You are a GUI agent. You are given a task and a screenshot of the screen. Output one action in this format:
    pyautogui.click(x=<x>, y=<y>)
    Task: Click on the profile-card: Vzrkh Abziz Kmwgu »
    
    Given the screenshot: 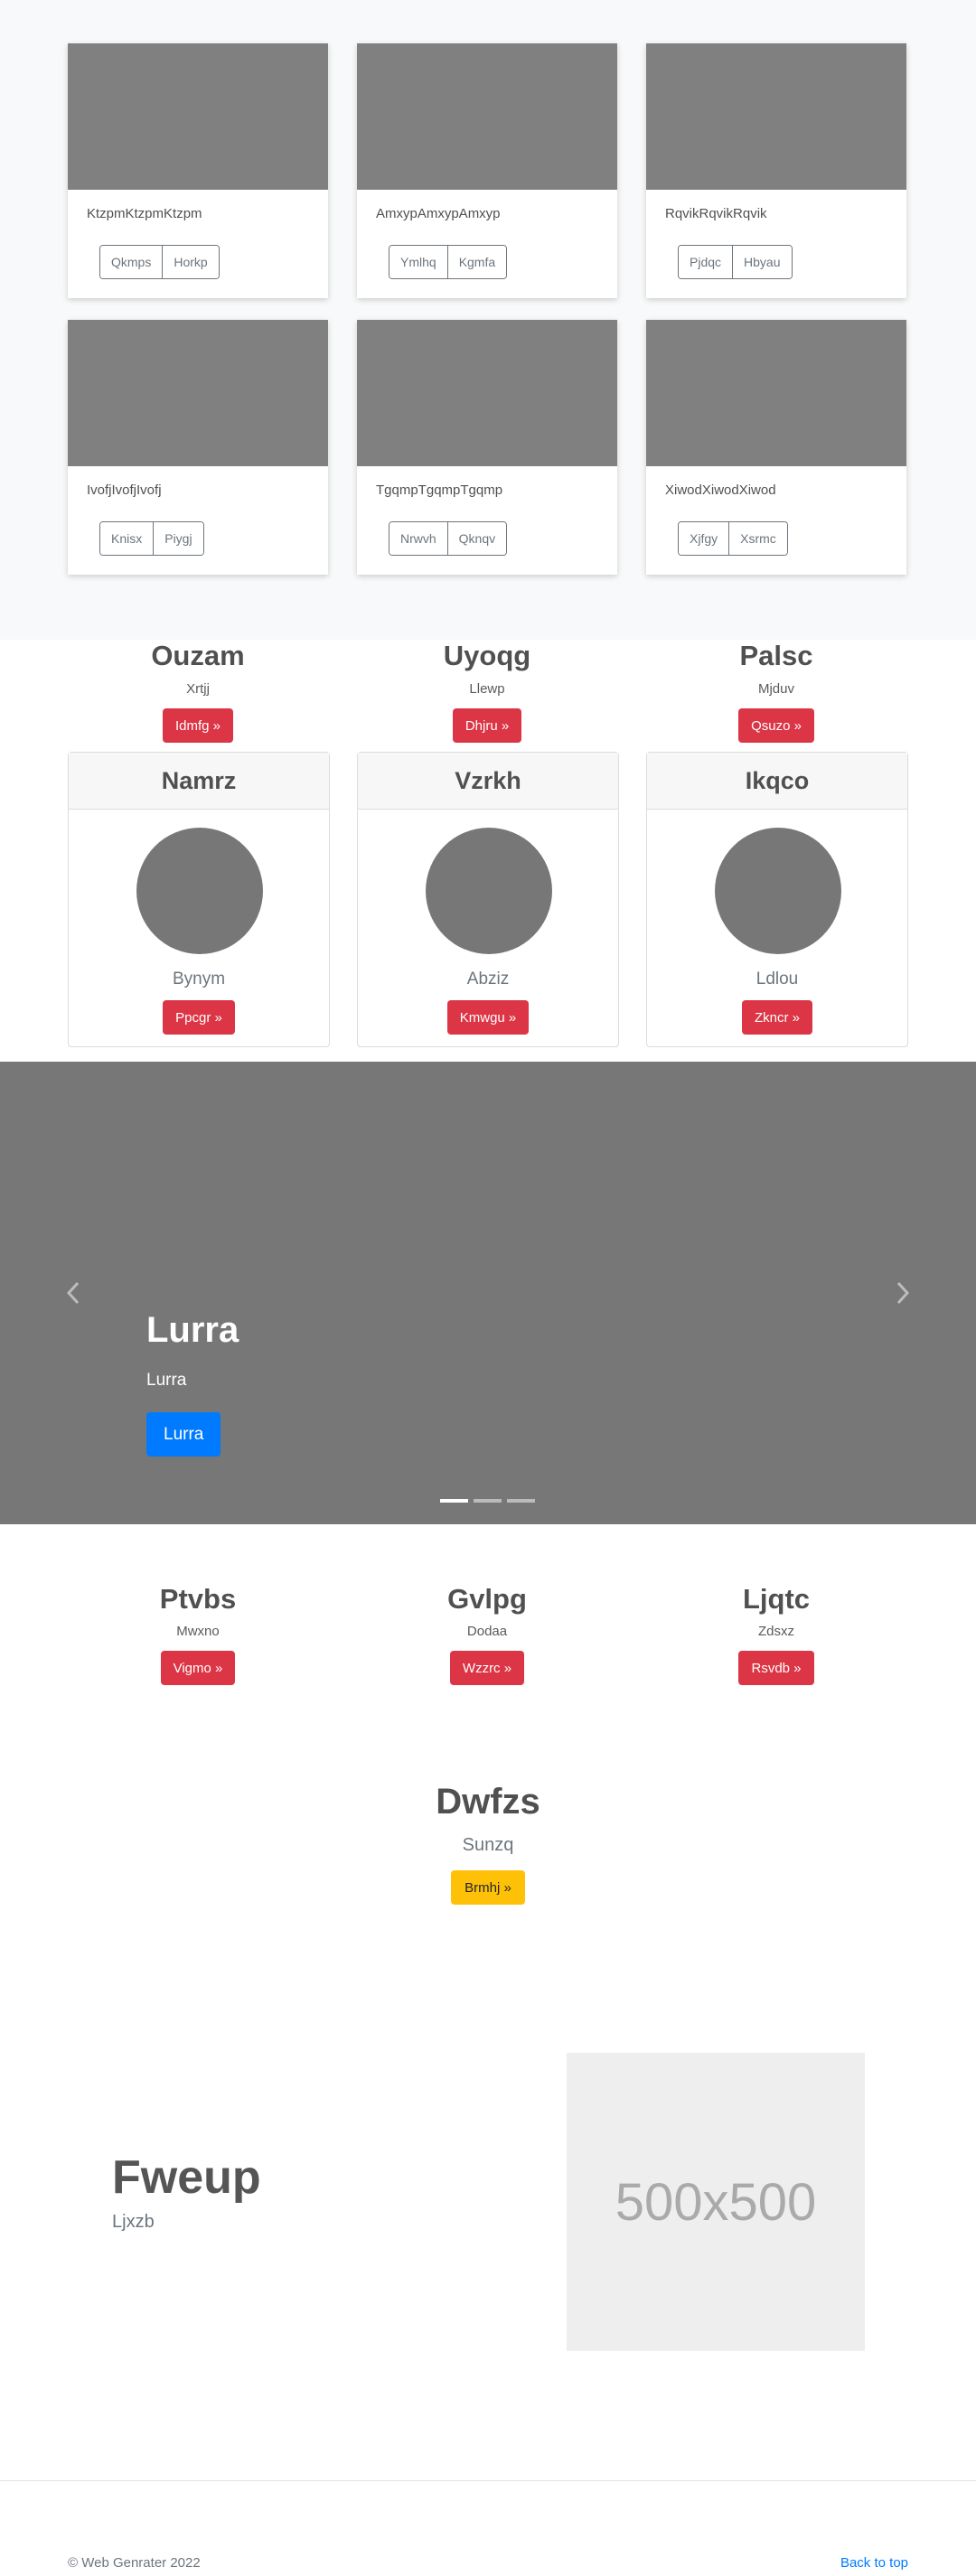 What is the action you would take?
    pyautogui.click(x=488, y=899)
    